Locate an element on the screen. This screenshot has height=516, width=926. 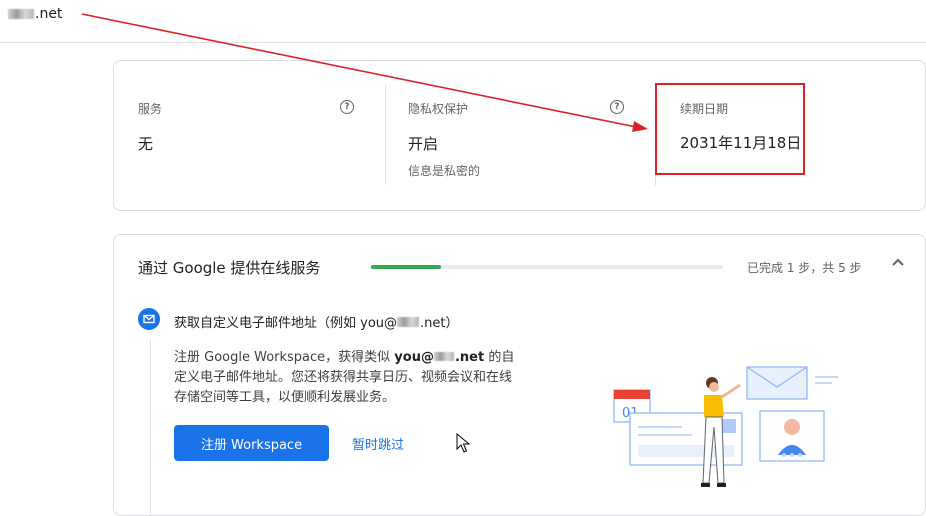
chevron-up-icon is located at coordinates (898, 263).